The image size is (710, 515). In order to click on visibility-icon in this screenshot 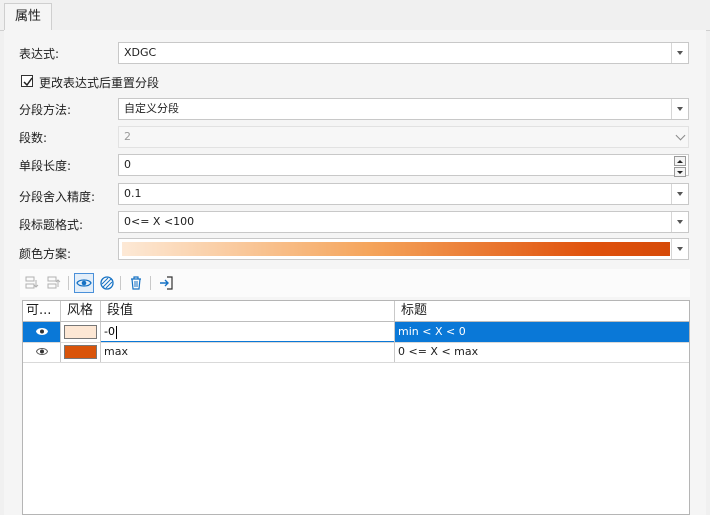, I will do `click(84, 283)`.